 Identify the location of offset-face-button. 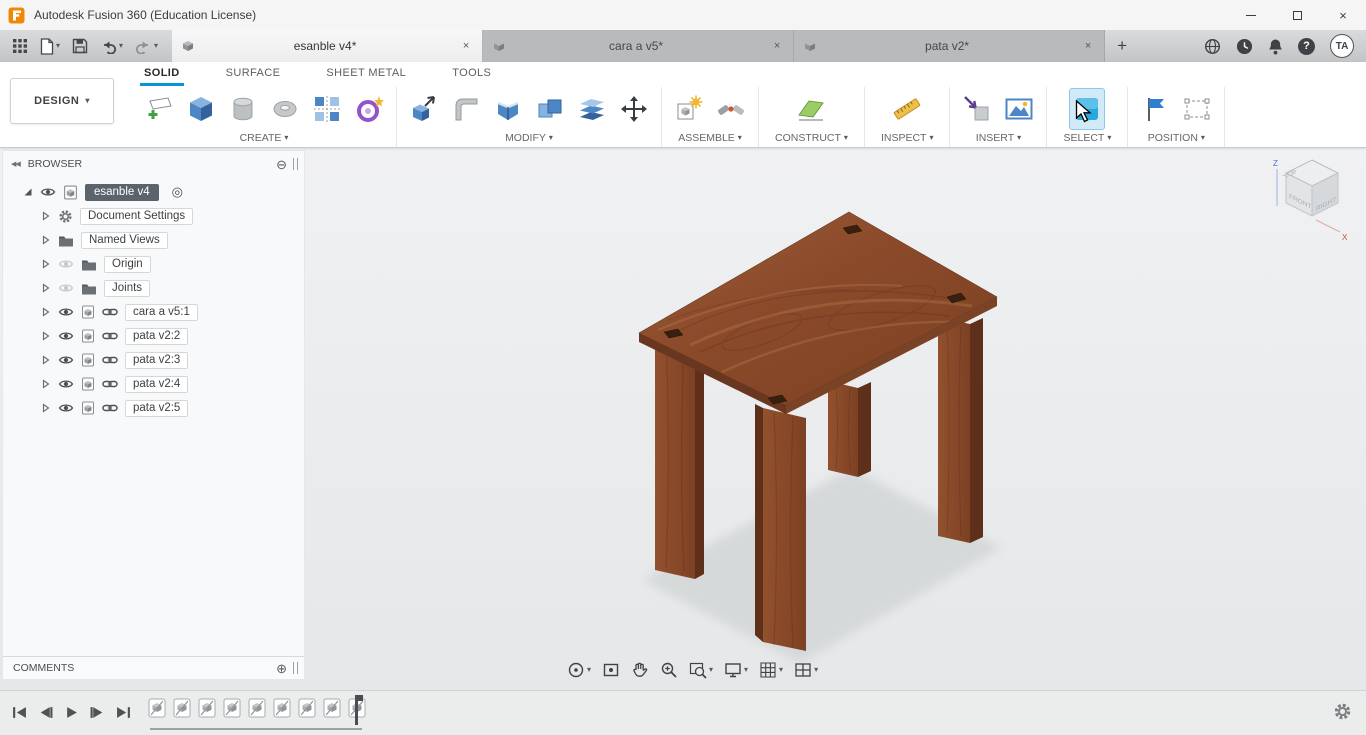
(592, 109).